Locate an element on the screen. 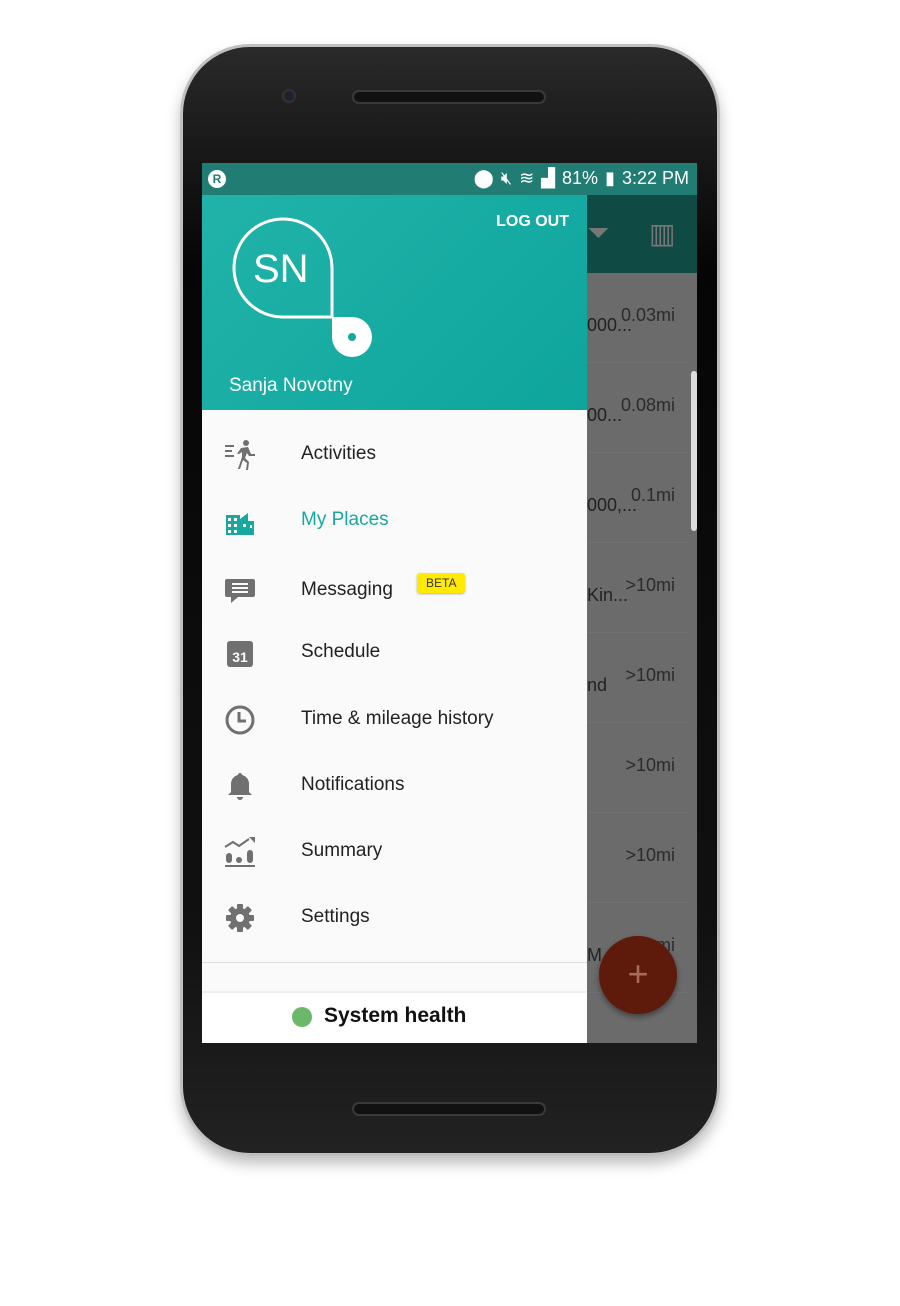 This screenshot has width=900, height=1306. gear-icon is located at coordinates (240, 918).